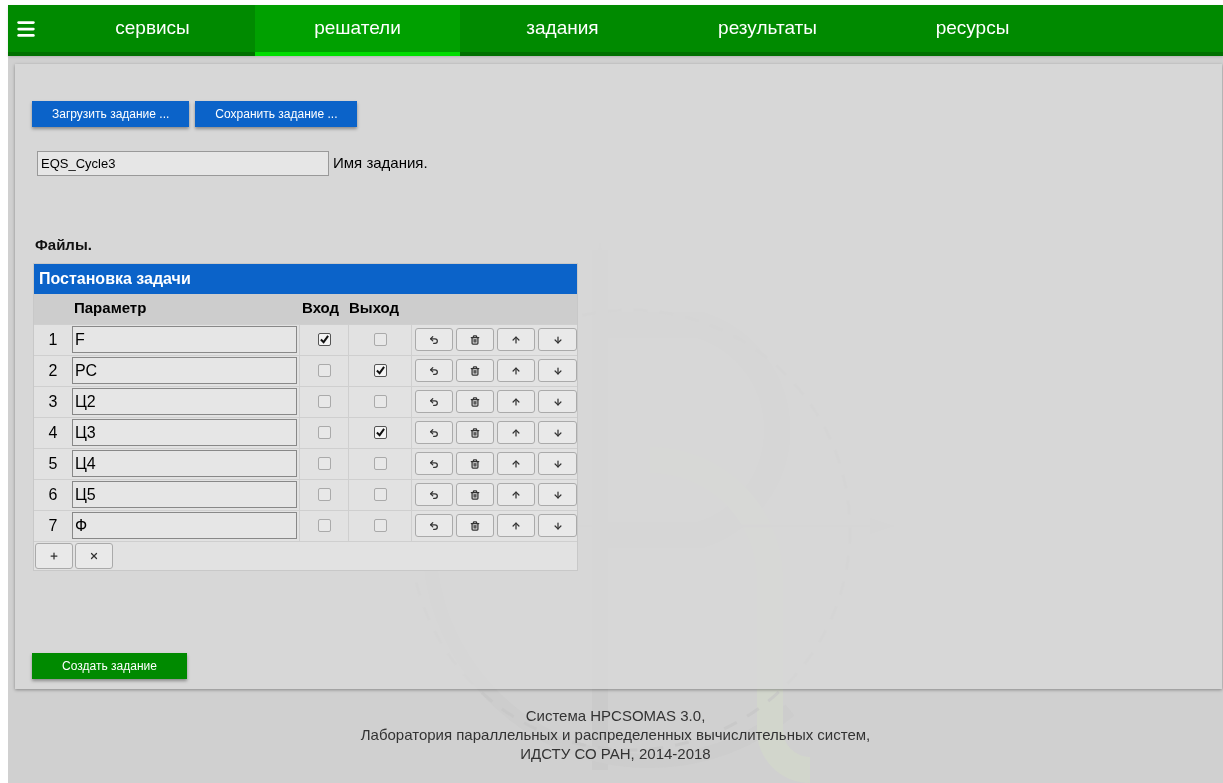  I want to click on row-number: 7, so click(53, 525).